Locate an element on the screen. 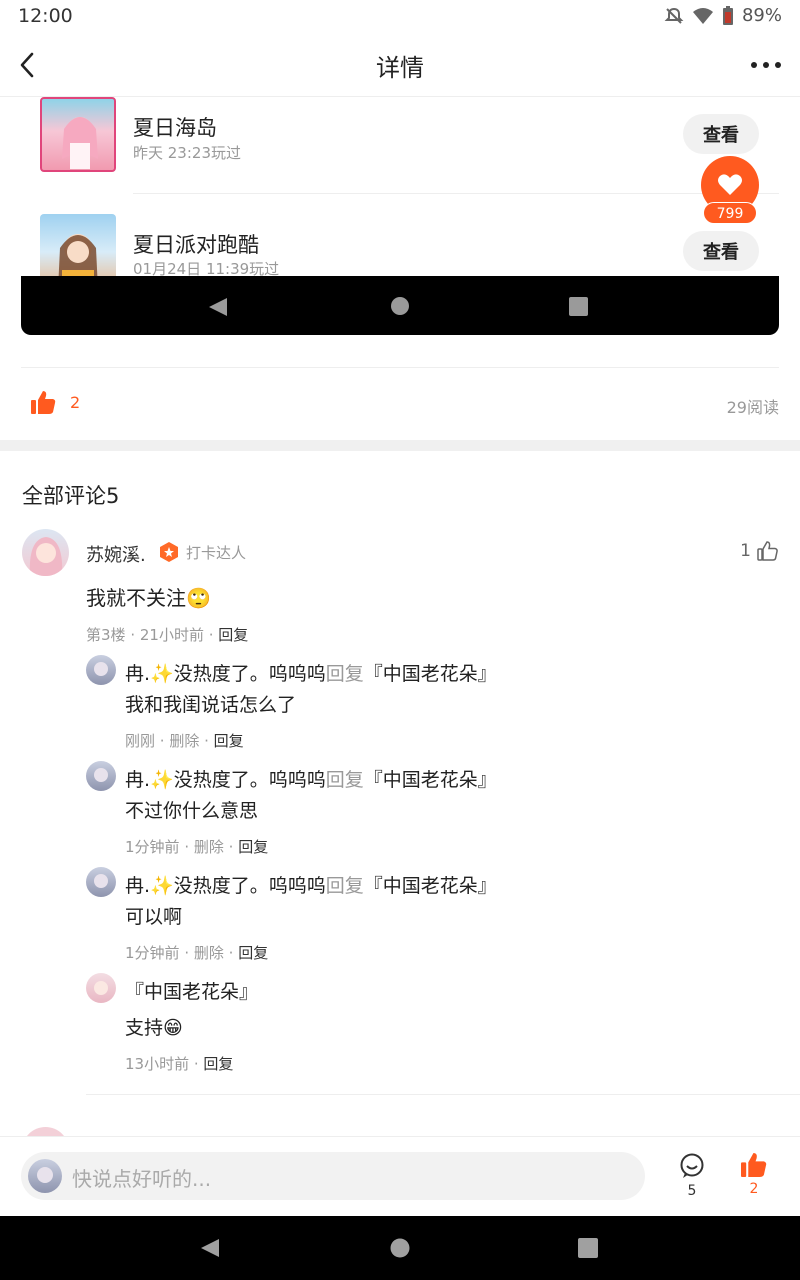  comments-title: 全部评论5 is located at coordinates (71, 496).